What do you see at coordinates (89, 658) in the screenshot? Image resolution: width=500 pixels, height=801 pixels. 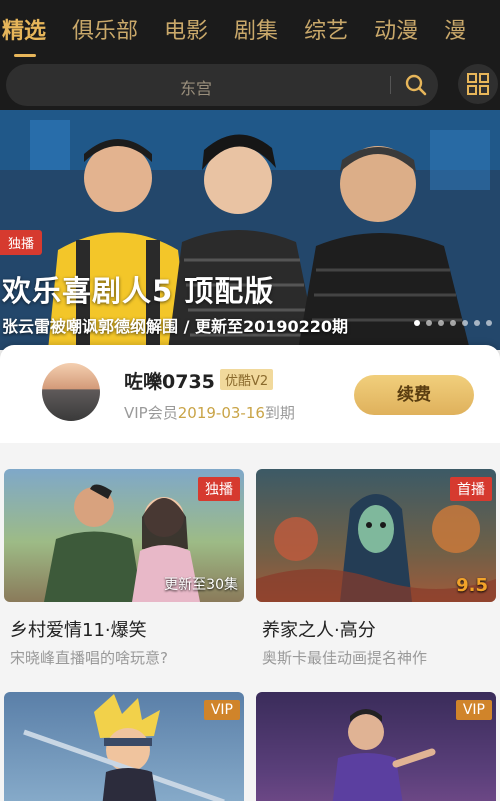 I see `card-description: 宋晓峰直播唱的啥玩意?` at bounding box center [89, 658].